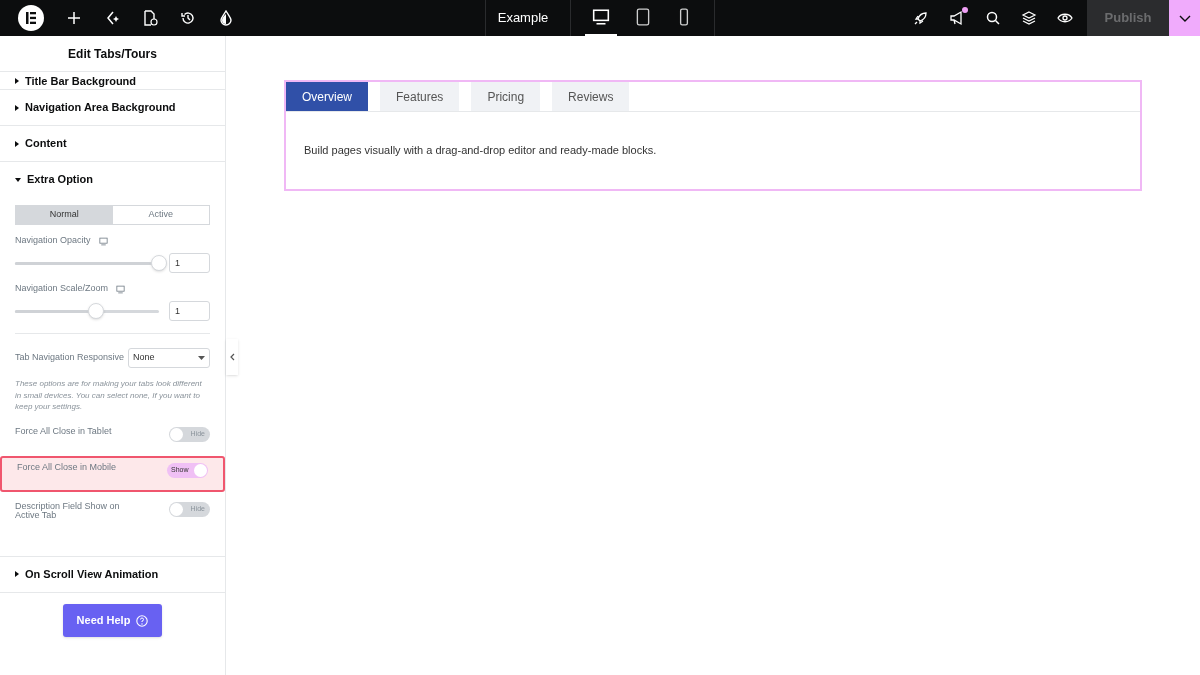  What do you see at coordinates (112, 18) in the screenshot?
I see `sparkle-icon` at bounding box center [112, 18].